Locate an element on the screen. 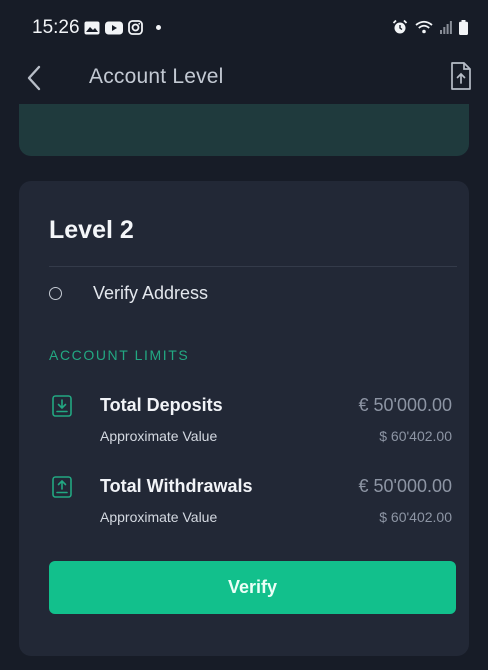 The width and height of the screenshot is (488, 670). radio-unchecked-icon is located at coordinates (55, 293).